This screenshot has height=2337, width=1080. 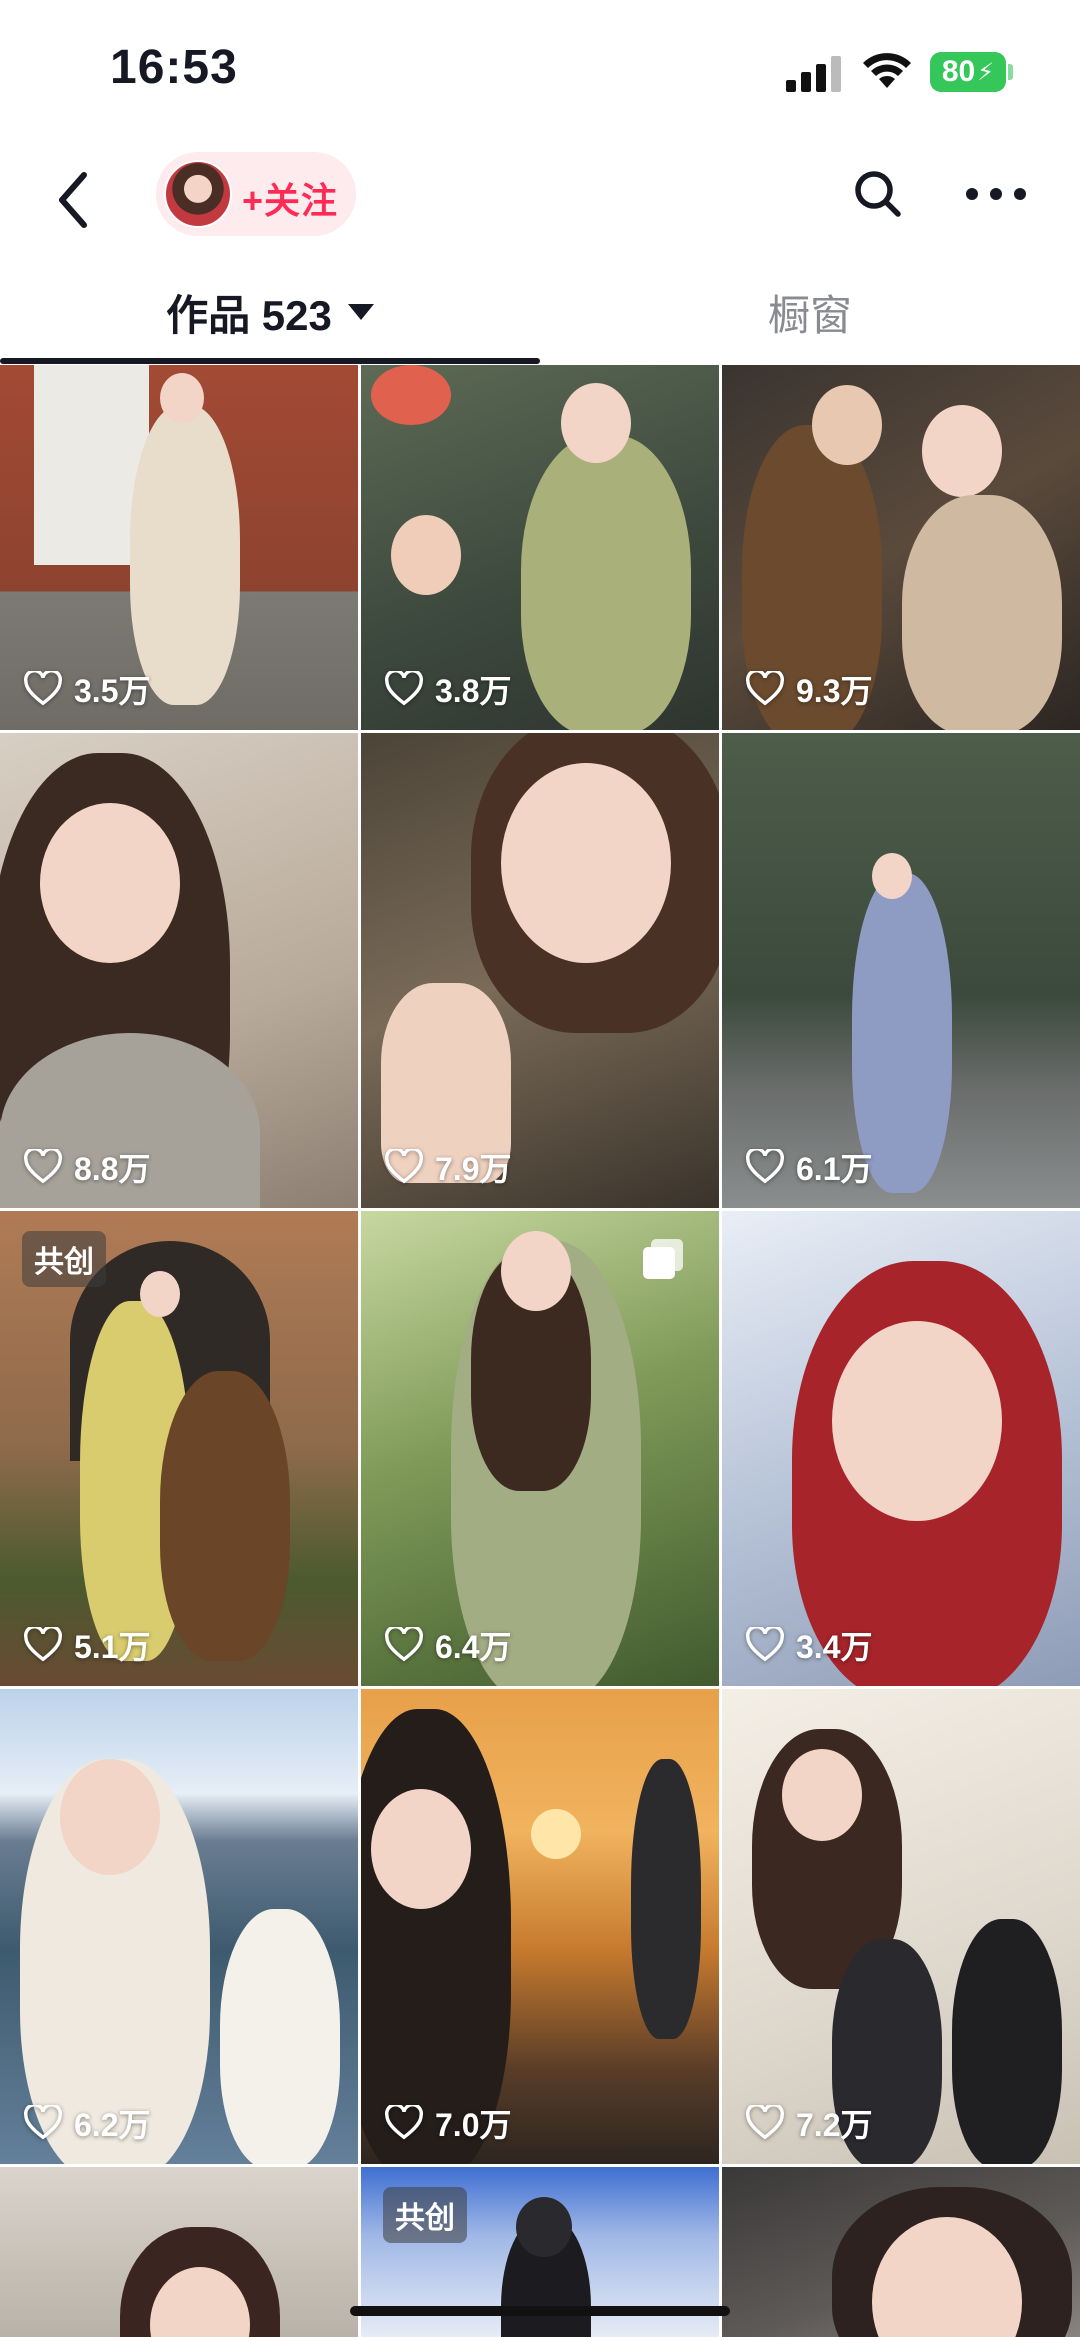 I want to click on like-count: 6.1万, so click(x=809, y=1167).